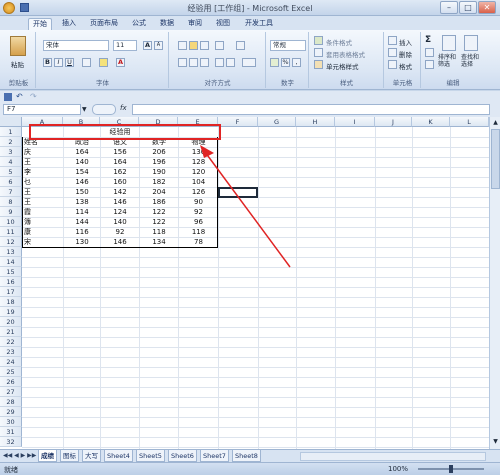 Image resolution: width=500 pixels, height=475 pixels. I want to click on find-select-button: 查找和选择, so click(472, 61).